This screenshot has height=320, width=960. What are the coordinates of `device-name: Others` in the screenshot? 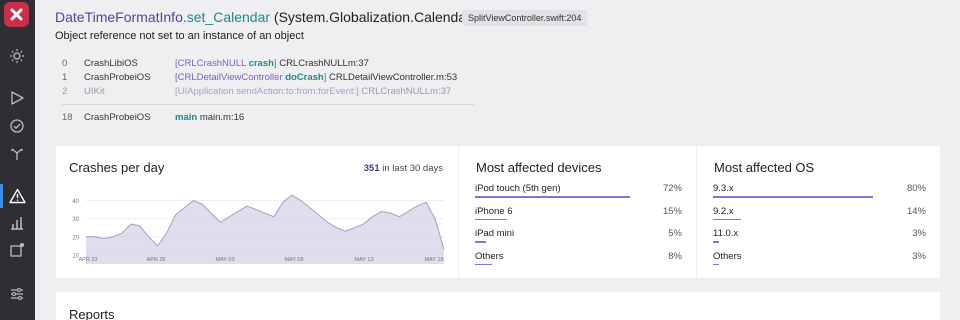 It's located at (489, 256).